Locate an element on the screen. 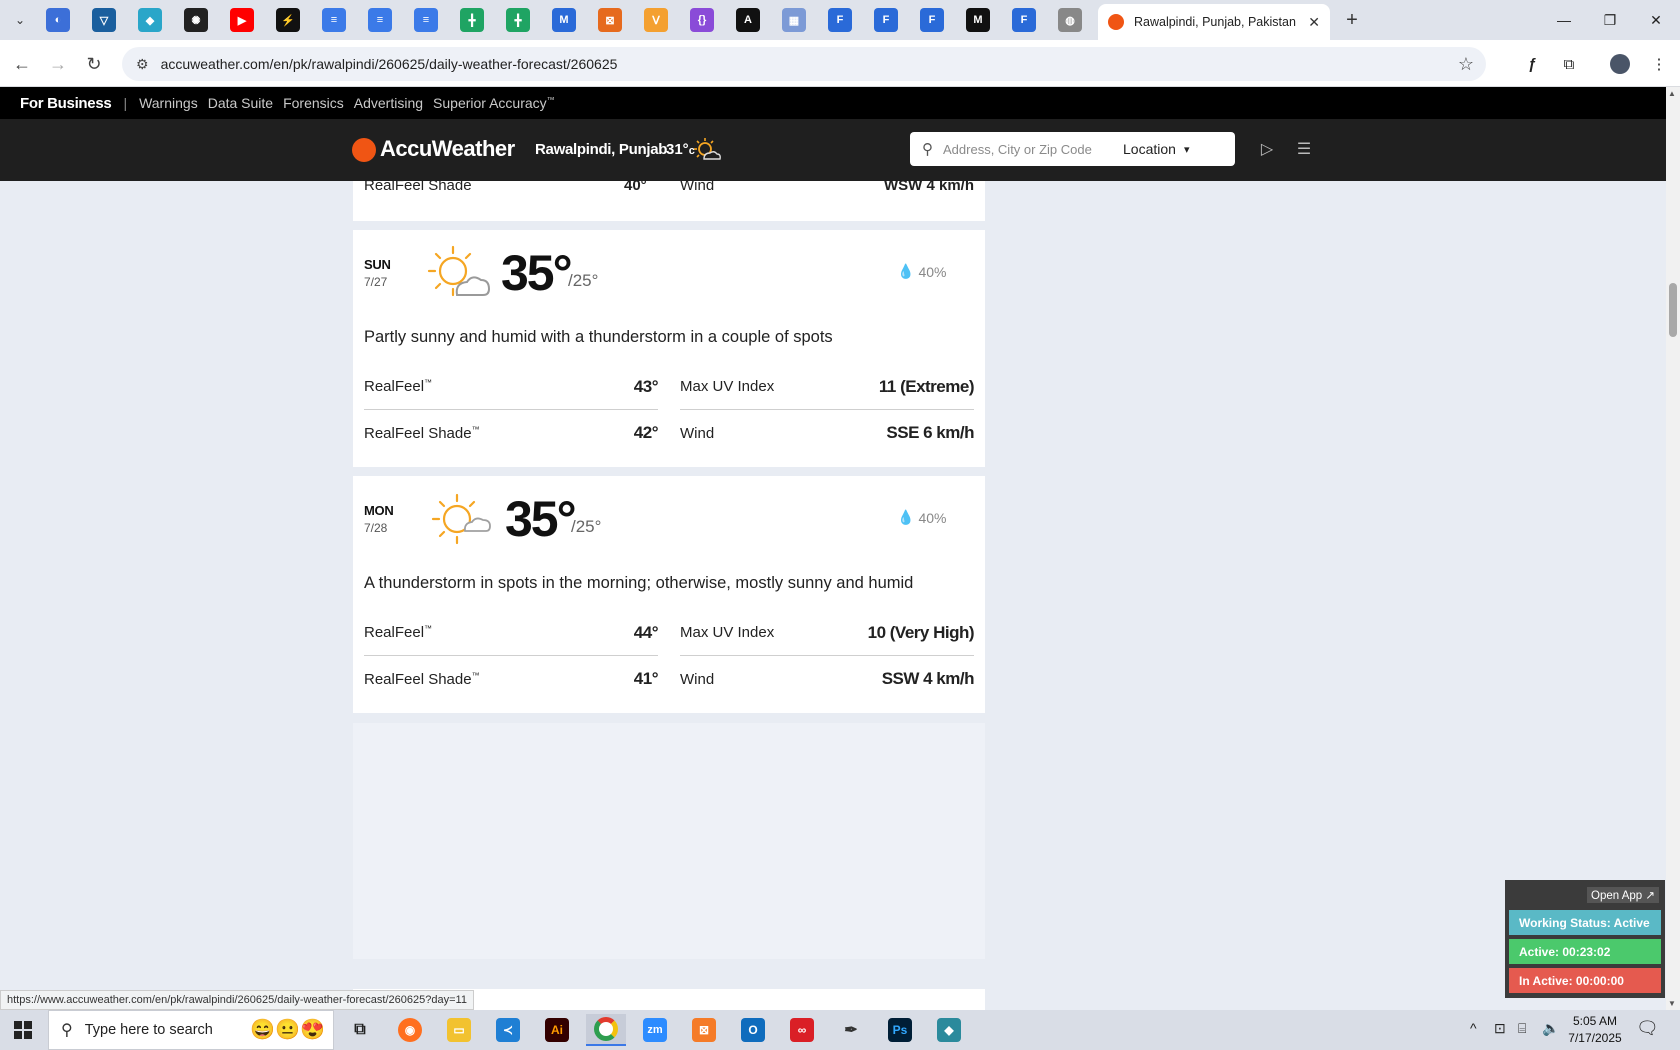 This screenshot has height=1050, width=1680. profile-avatar is located at coordinates (1620, 64).